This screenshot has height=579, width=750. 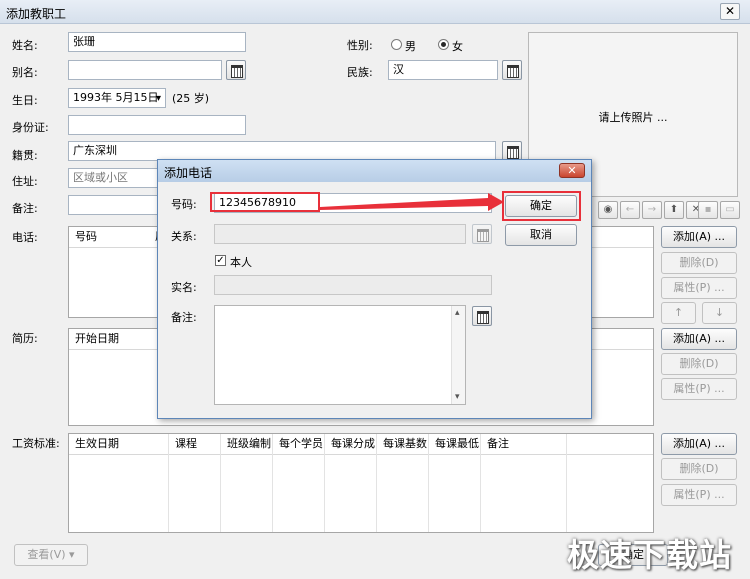 I want to click on gender-female-radio, so click(x=443, y=44).